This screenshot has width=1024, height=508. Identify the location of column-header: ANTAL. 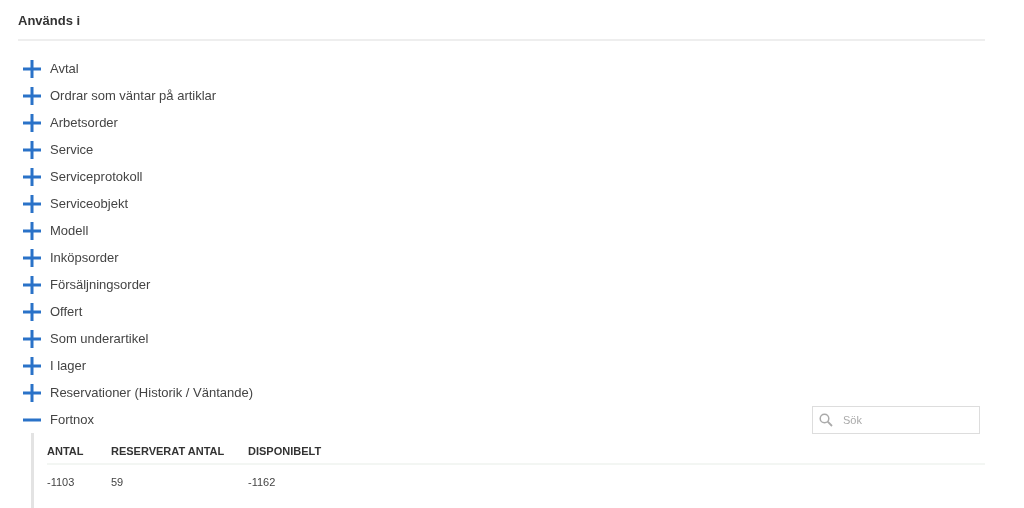
(66, 451).